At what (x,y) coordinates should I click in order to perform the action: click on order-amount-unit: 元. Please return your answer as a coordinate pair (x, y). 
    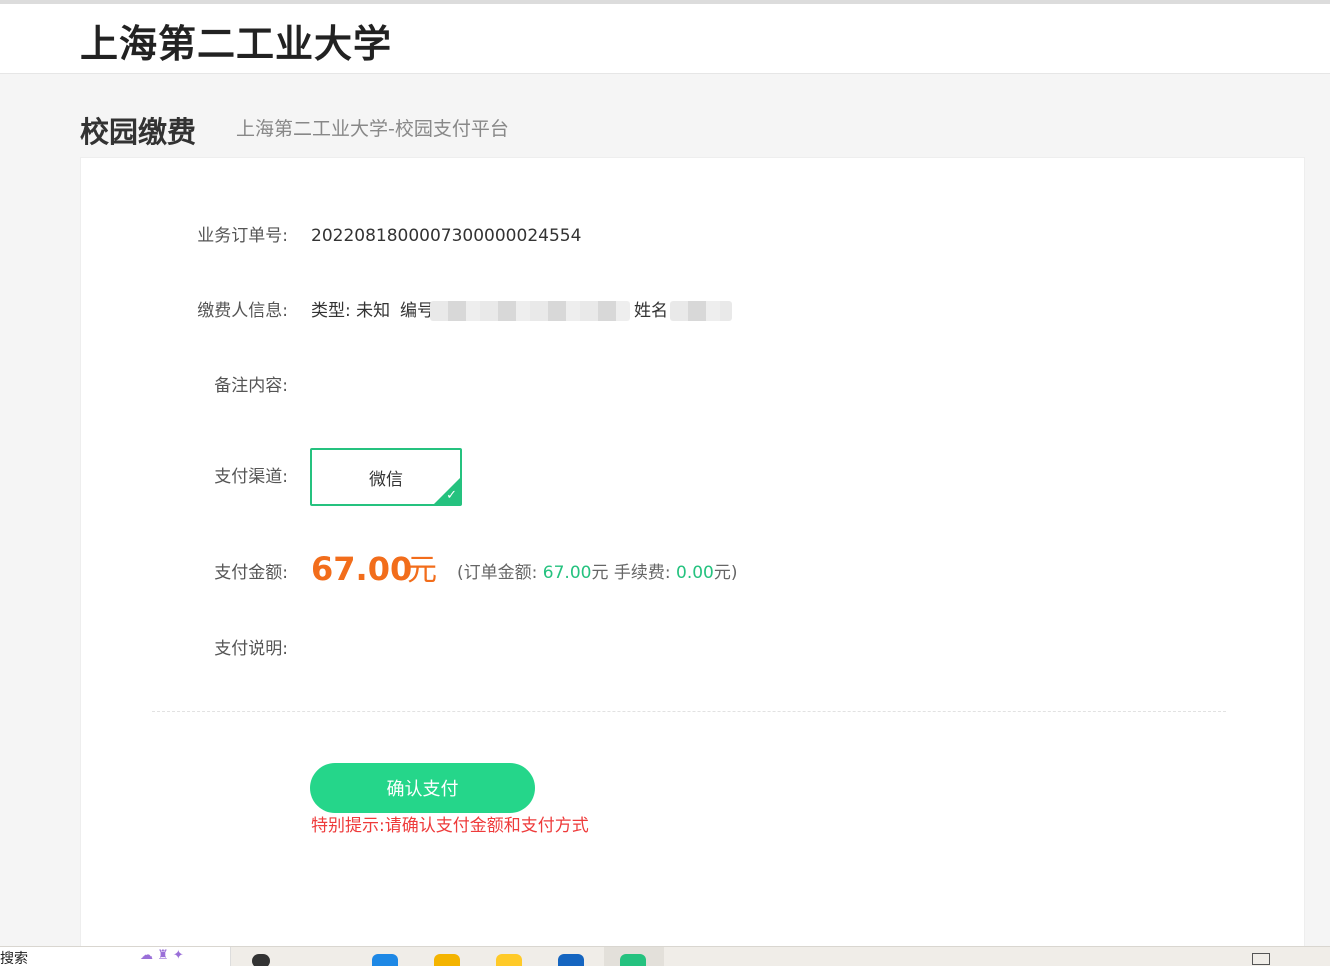
    Looking at the image, I should click on (600, 573).